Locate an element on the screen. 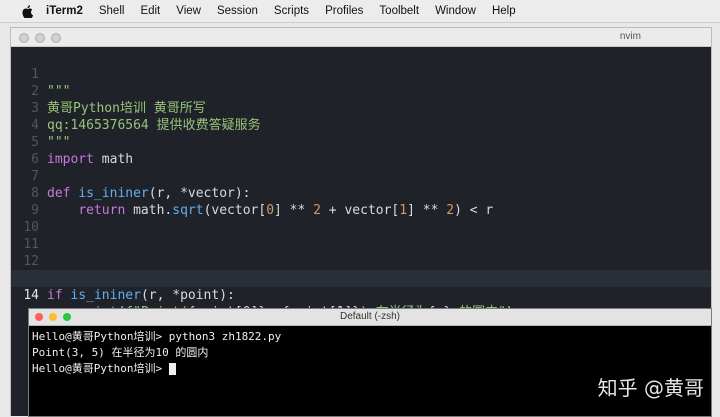 This screenshot has height=417, width=720. terminal-prompt-line: Hello@黄哥Python培训> is located at coordinates (104, 368).